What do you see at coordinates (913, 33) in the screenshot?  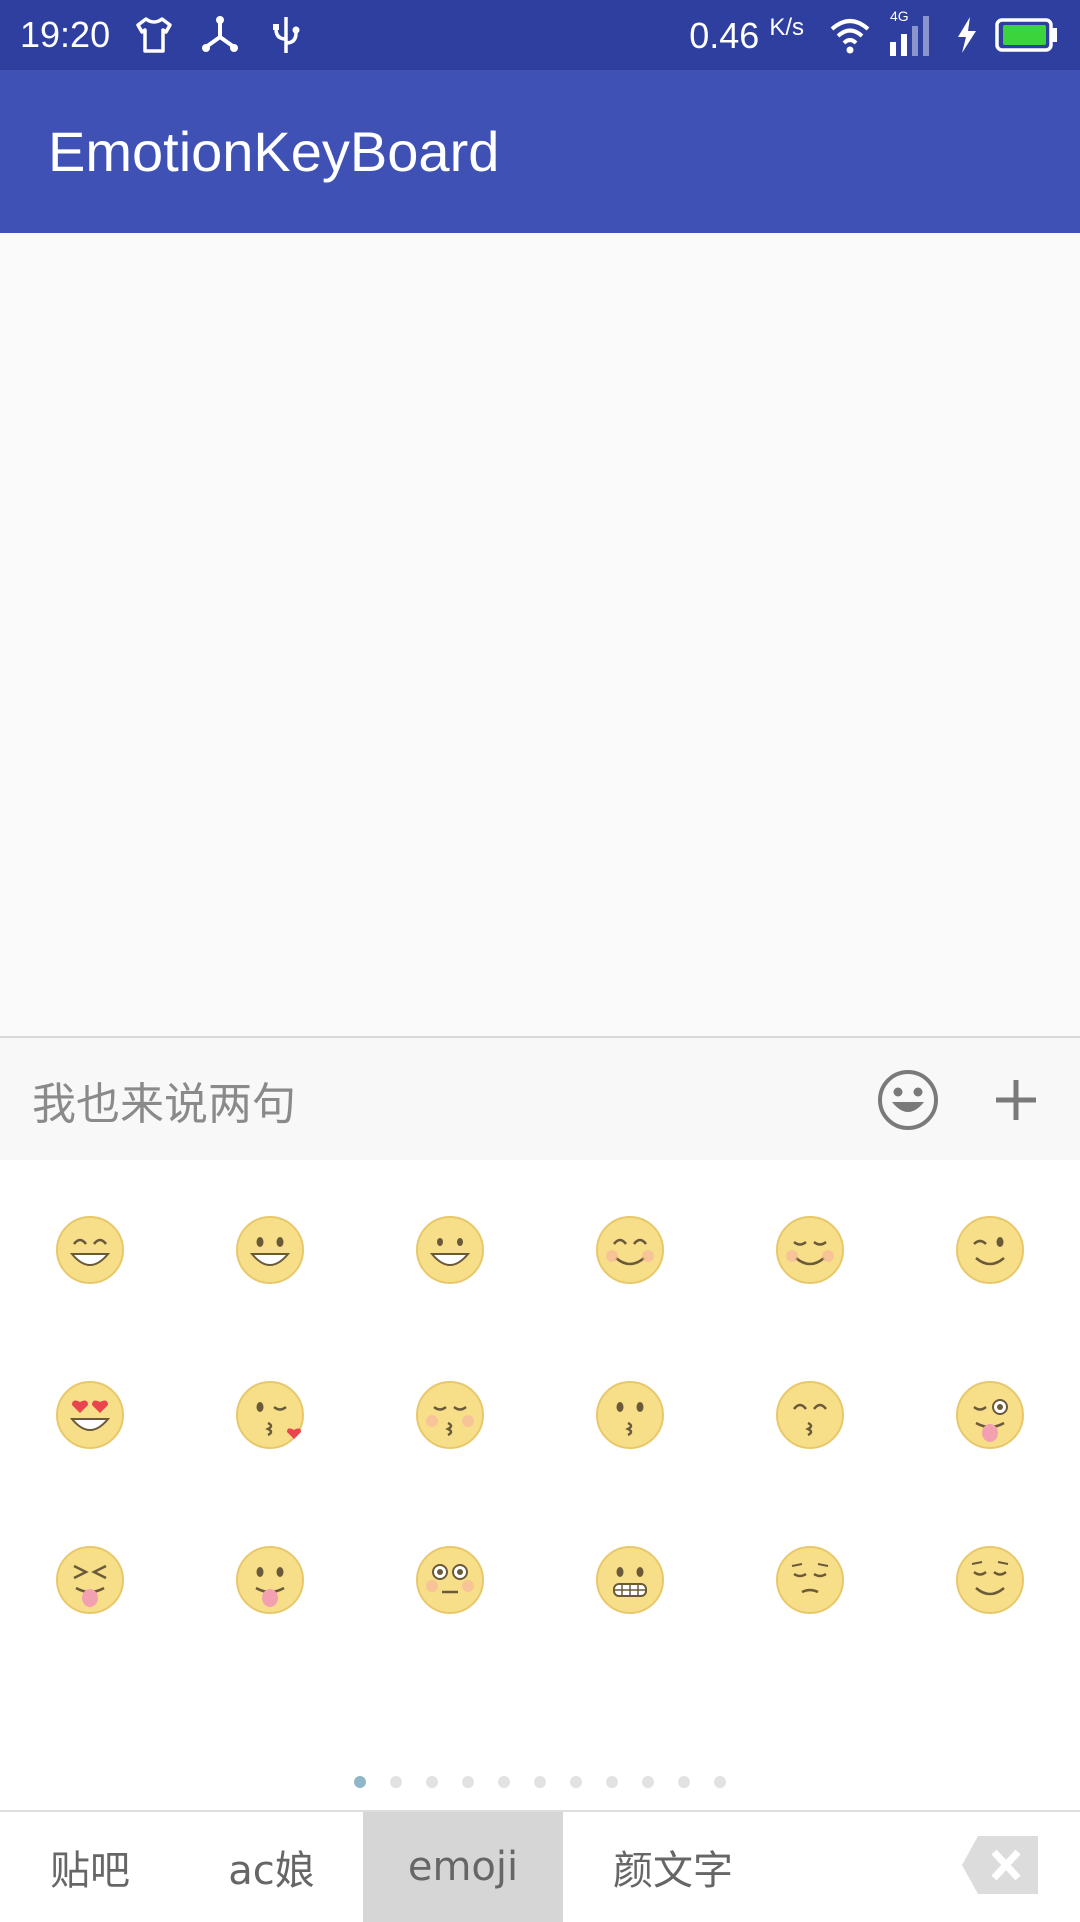 I see `signal-icon: 4G` at bounding box center [913, 33].